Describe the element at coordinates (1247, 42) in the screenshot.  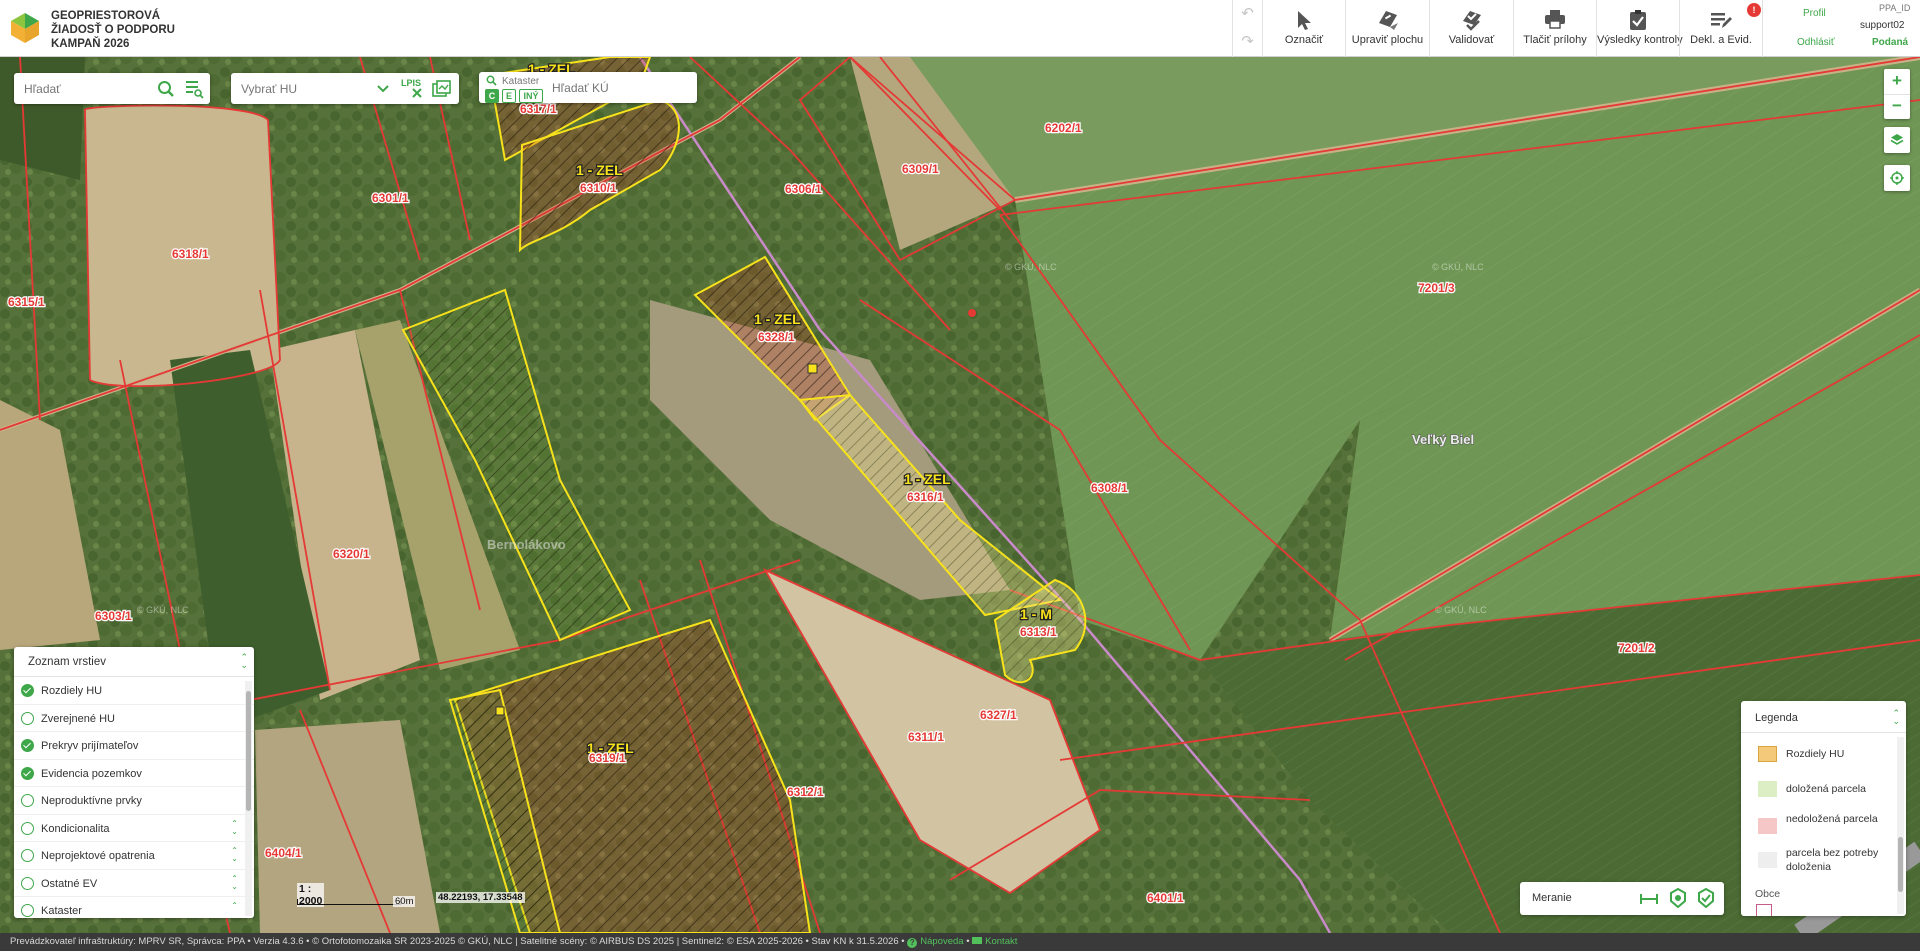
I see `redo-icon: ↷` at that location.